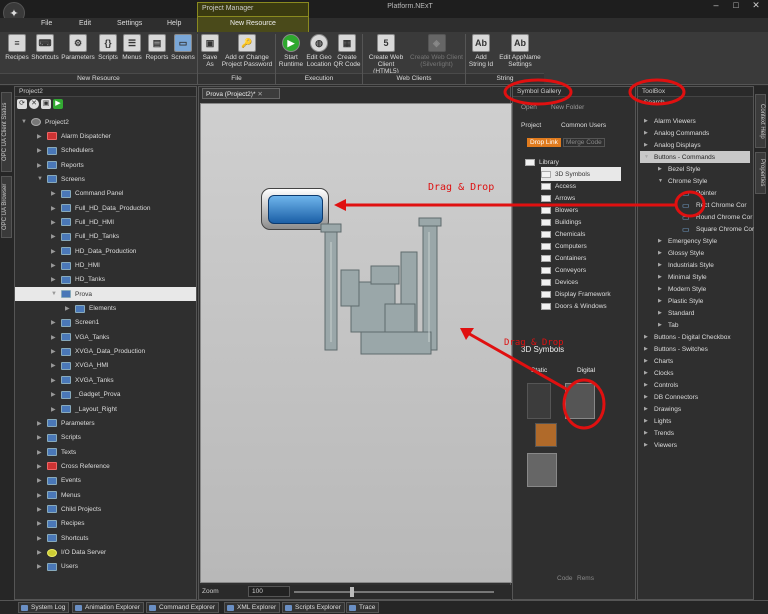  What do you see at coordinates (686, 265) in the screenshot?
I see `toolbox-item: ▶ Industrials Style` at bounding box center [686, 265].